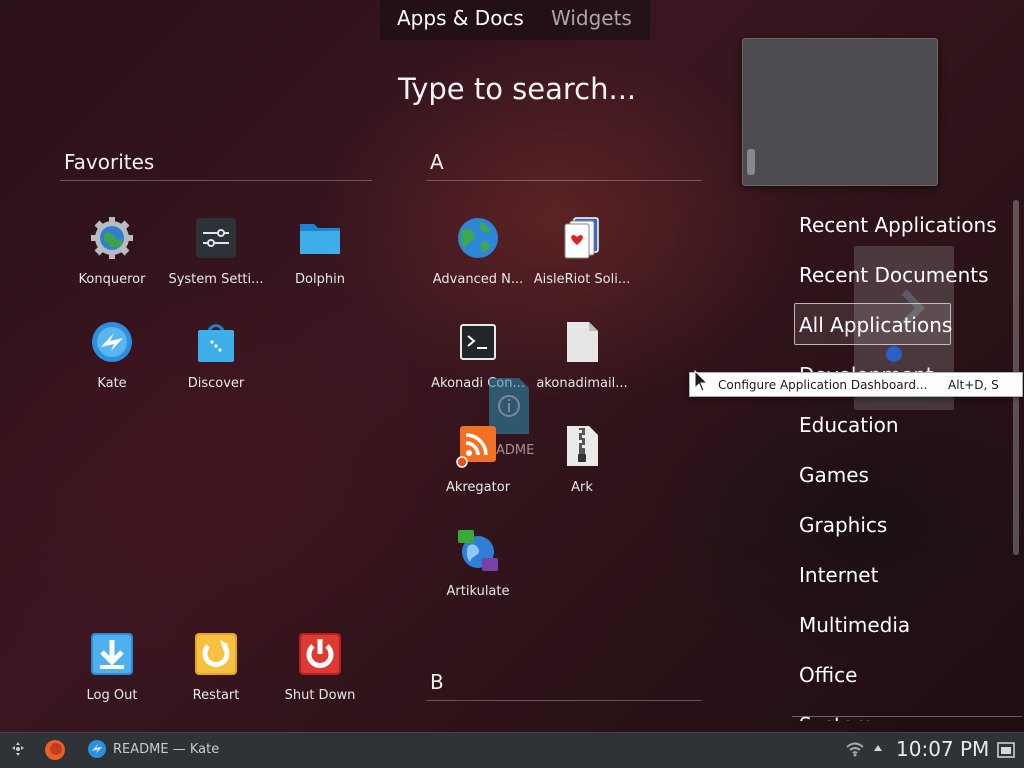 Image resolution: width=1024 pixels, height=768 pixels. Describe the element at coordinates (582, 446) in the screenshot. I see `archive-icon` at that location.